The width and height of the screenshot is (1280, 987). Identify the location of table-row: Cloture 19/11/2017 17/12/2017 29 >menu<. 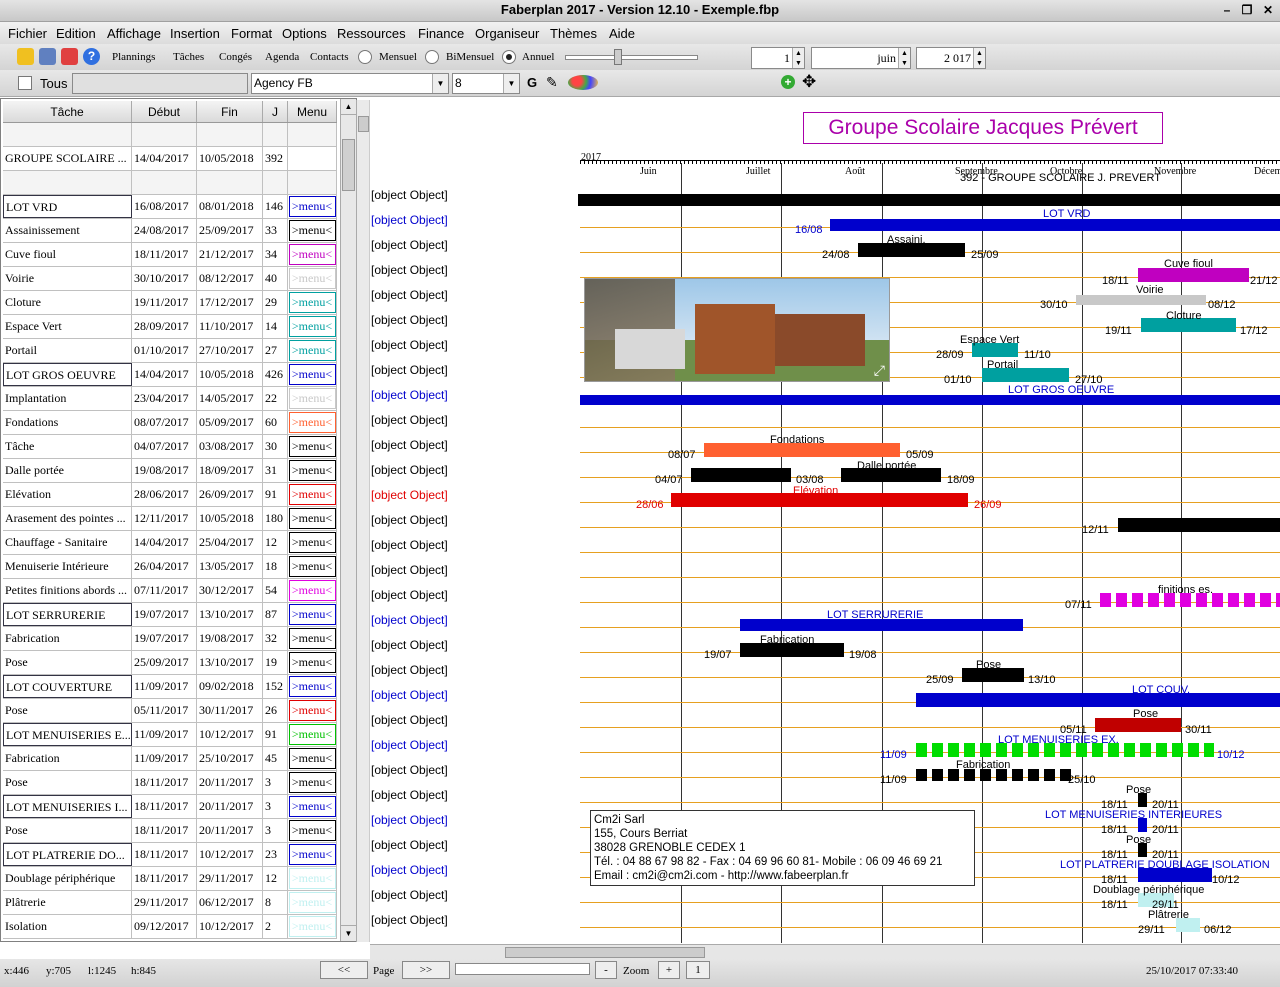
(170, 303).